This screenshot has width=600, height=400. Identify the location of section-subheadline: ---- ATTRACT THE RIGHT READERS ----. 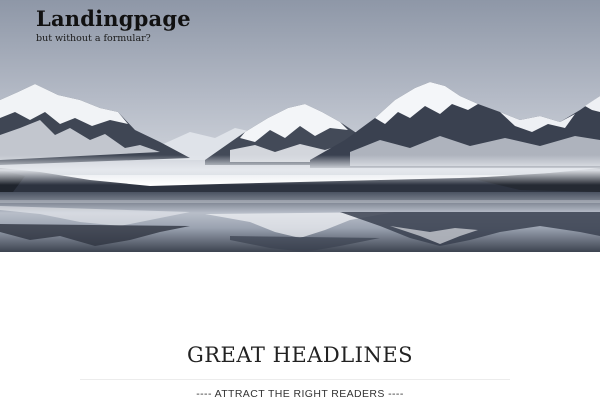
(300, 394).